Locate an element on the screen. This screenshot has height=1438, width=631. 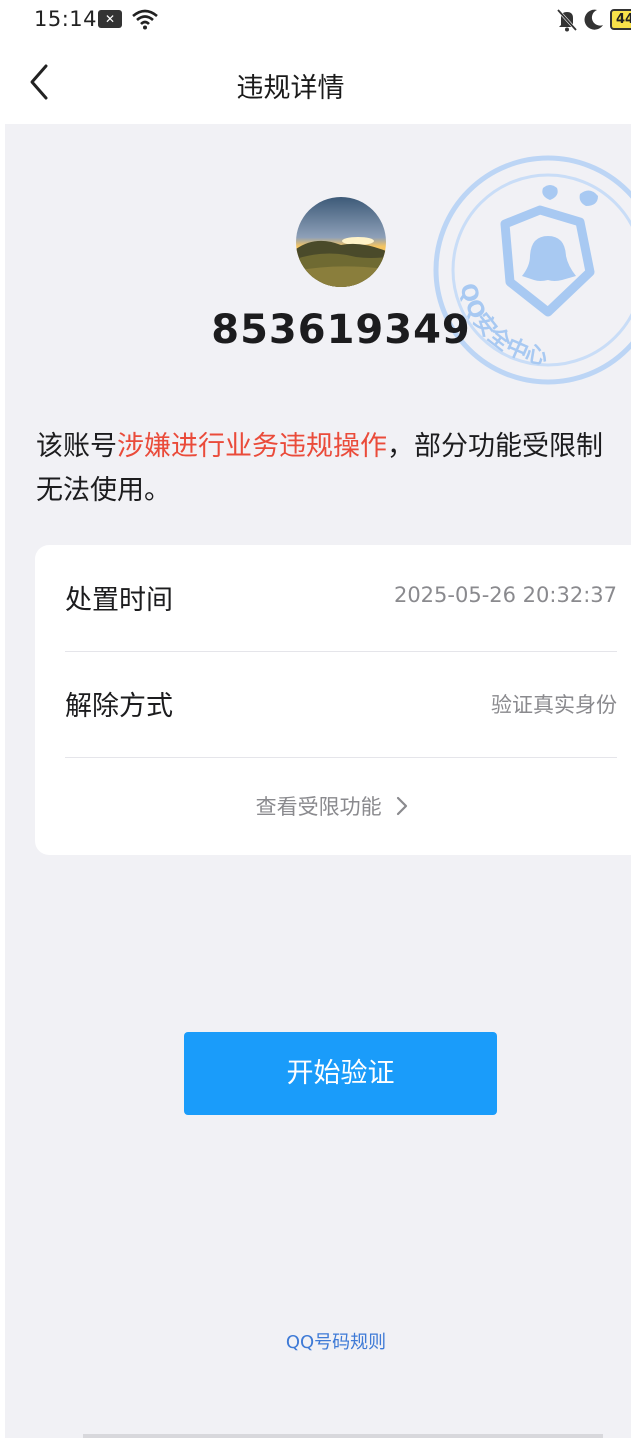
qq-security-stamp: QQ安全中心 is located at coordinates (532, 270).